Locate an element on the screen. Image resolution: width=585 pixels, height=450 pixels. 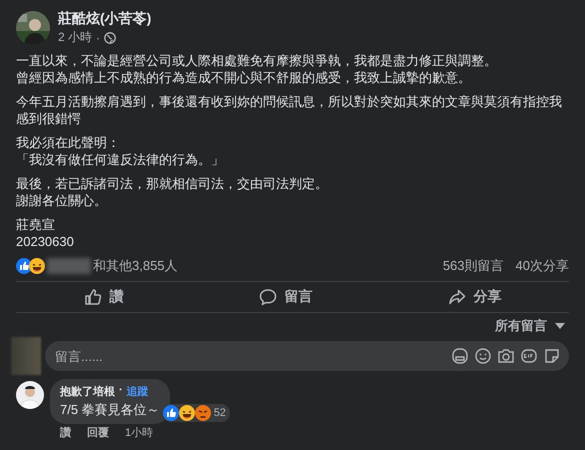
post-text: 曾經因為感情上不成熟的行為造成不開心與不舒服的感受，我致上誠摯的歉意。 is located at coordinates (243, 77).